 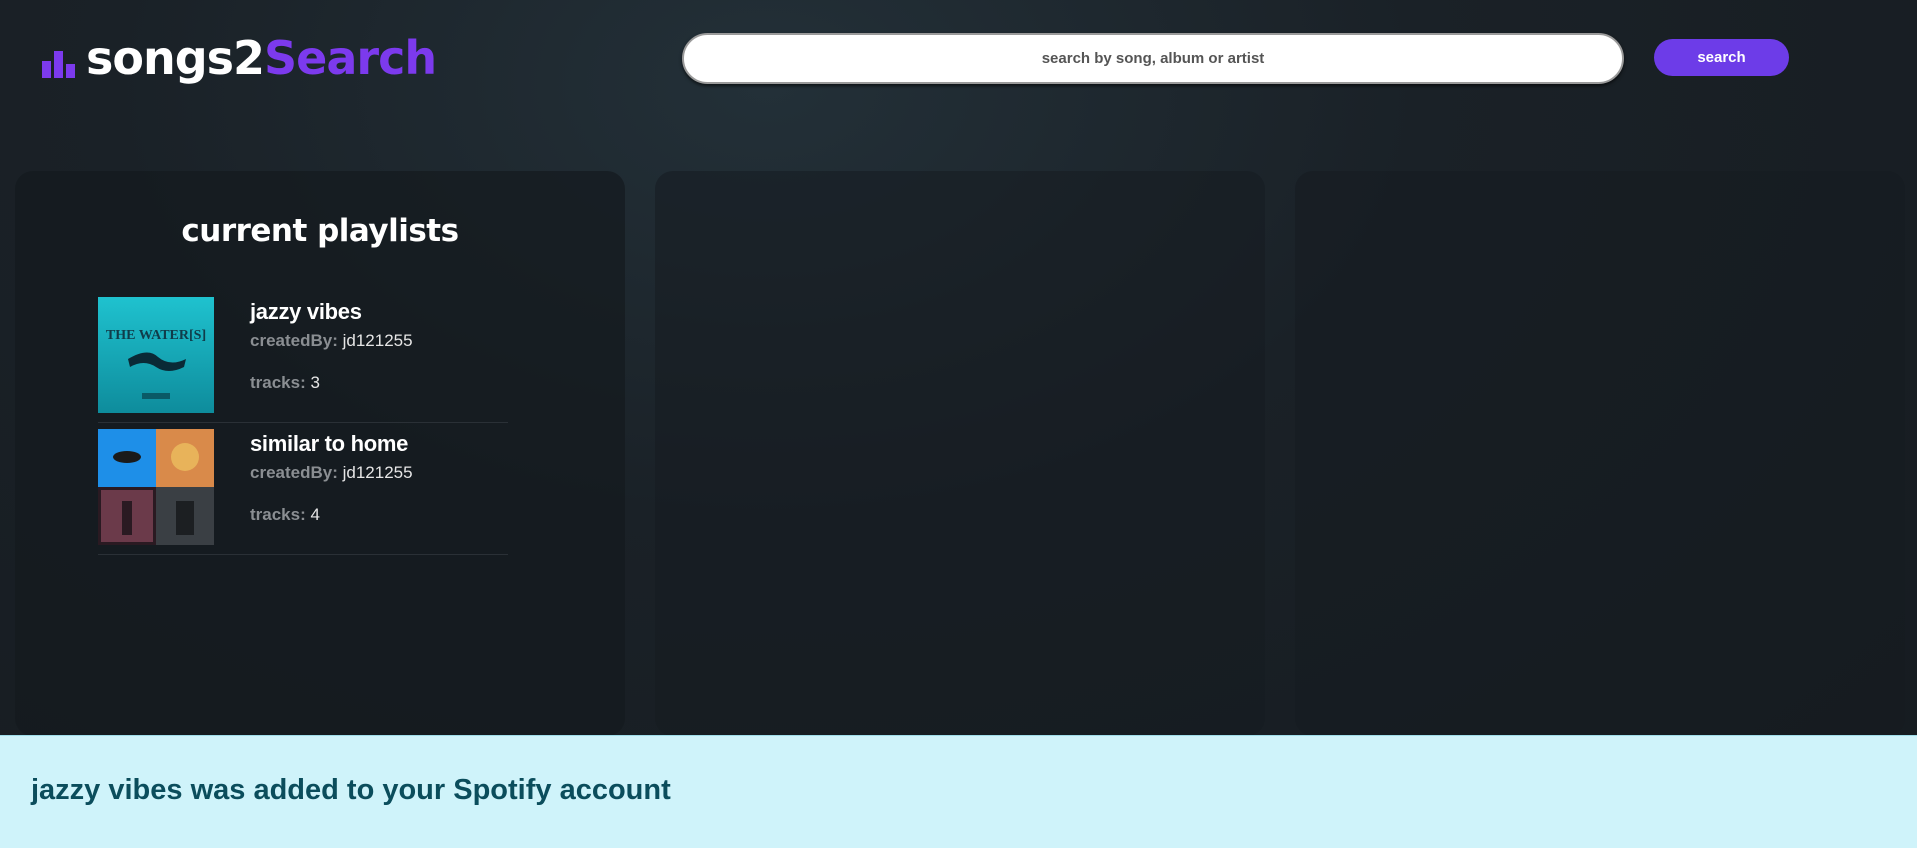 What do you see at coordinates (315, 382) in the screenshot?
I see `tracks-value: 3` at bounding box center [315, 382].